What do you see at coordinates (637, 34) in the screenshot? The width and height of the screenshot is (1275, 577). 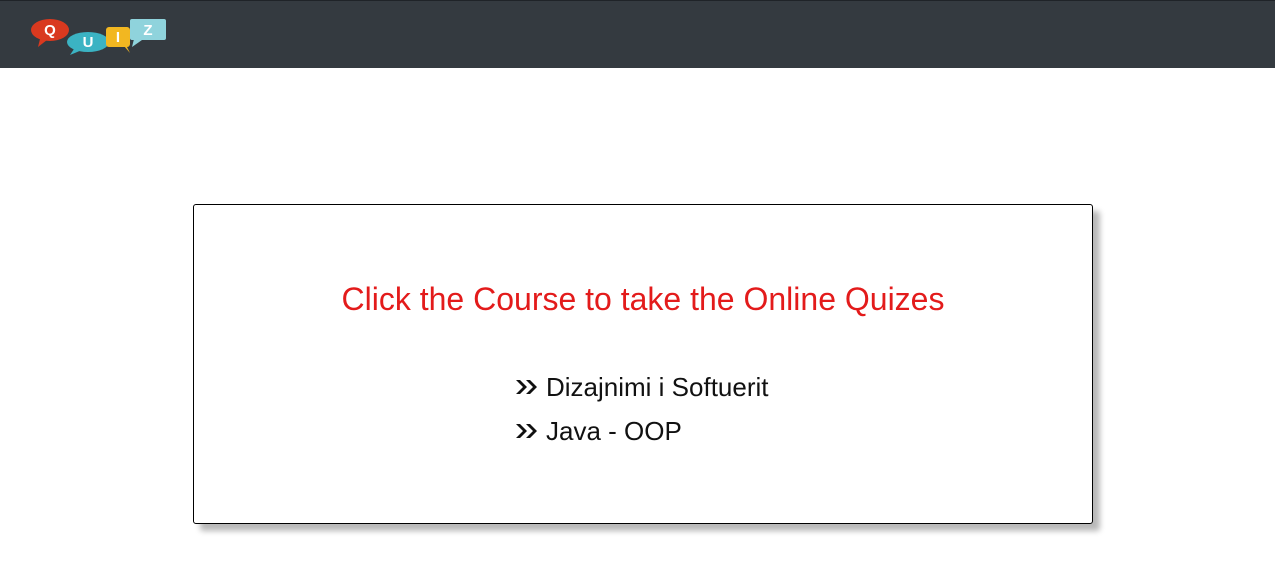 I see `top-navbar: Q U I Z` at bounding box center [637, 34].